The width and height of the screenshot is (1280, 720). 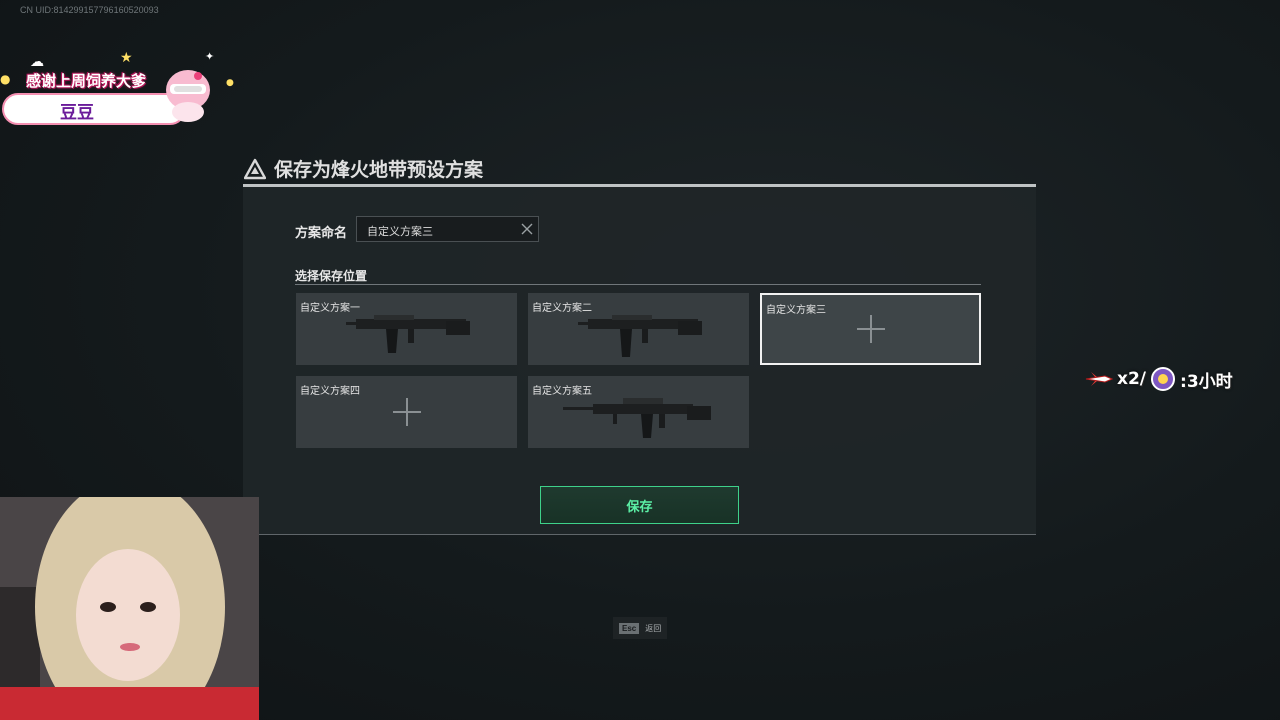 I want to click on esc-key: Esc, so click(x=629, y=628).